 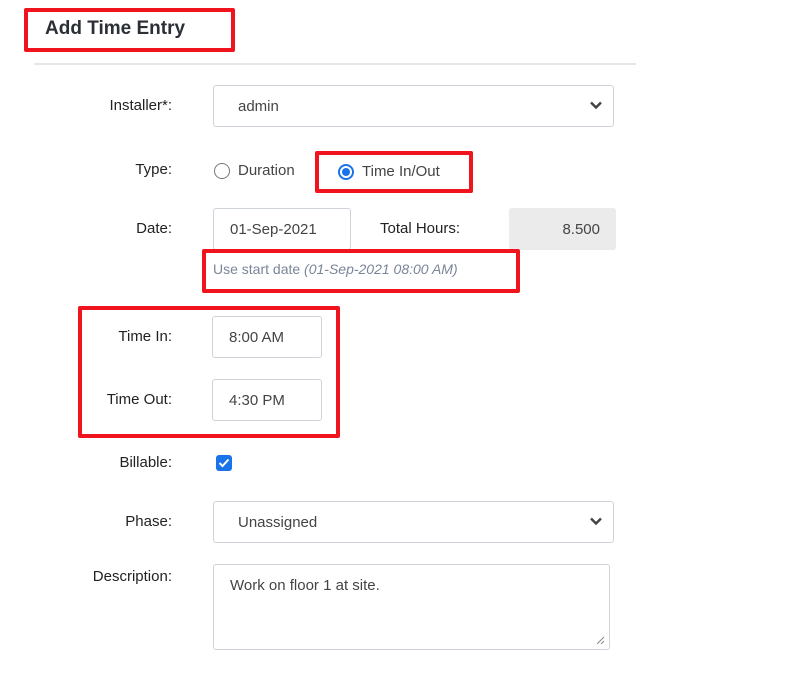 I want to click on time-out-label: Time Out:, so click(x=139, y=399).